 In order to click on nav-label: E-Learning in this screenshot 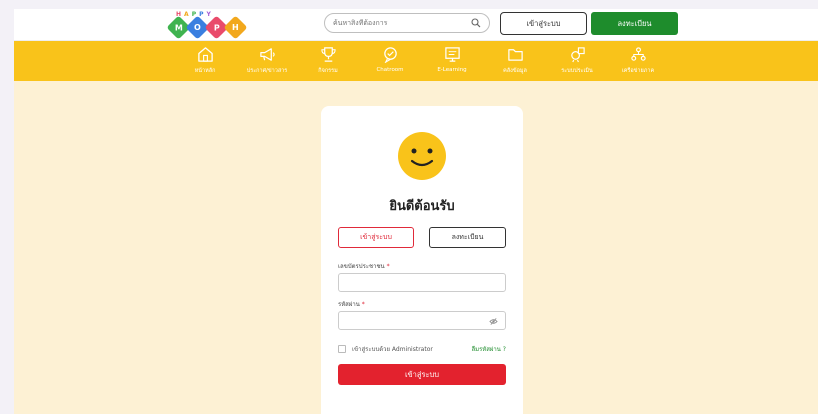, I will do `click(452, 70)`.